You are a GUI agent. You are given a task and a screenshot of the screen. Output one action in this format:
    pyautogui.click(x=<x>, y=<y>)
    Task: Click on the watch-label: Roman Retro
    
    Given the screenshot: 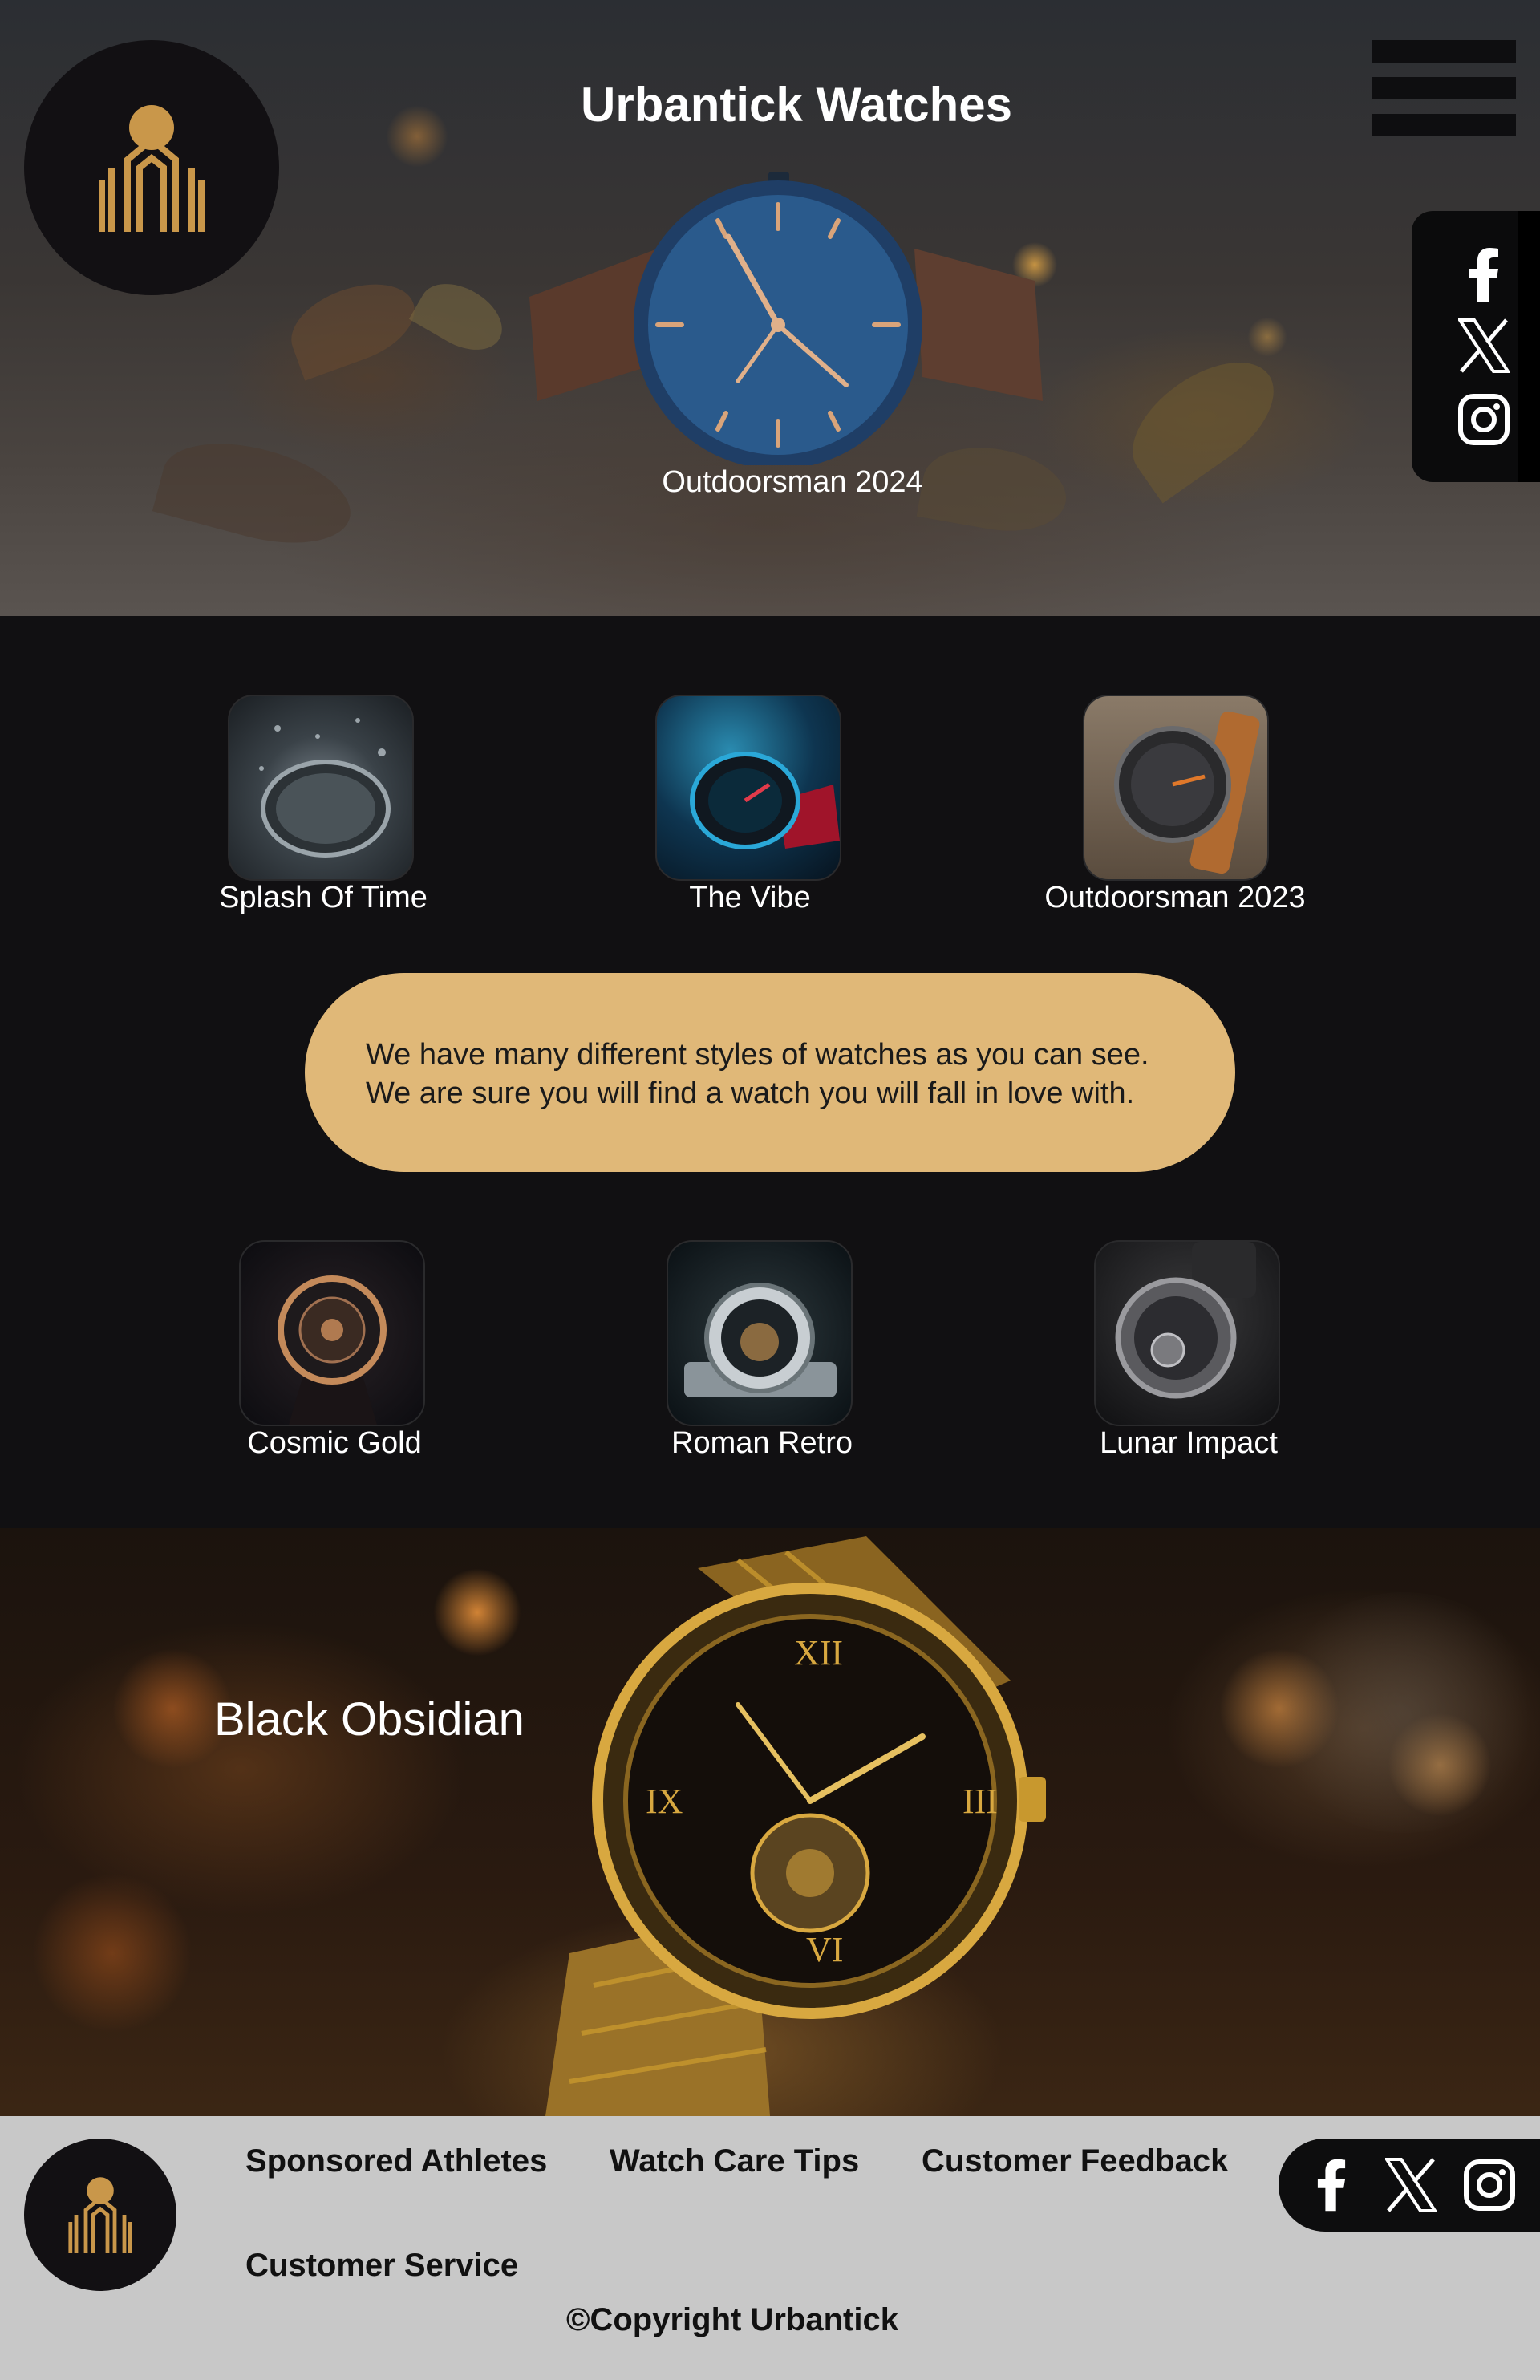 What is the action you would take?
    pyautogui.click(x=762, y=1443)
    